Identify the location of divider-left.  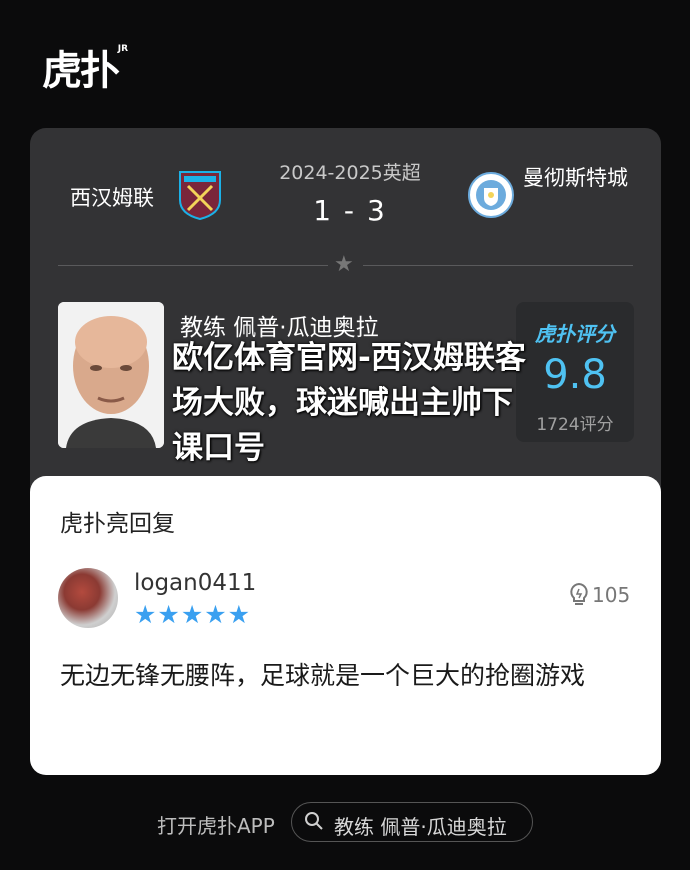
(193, 265).